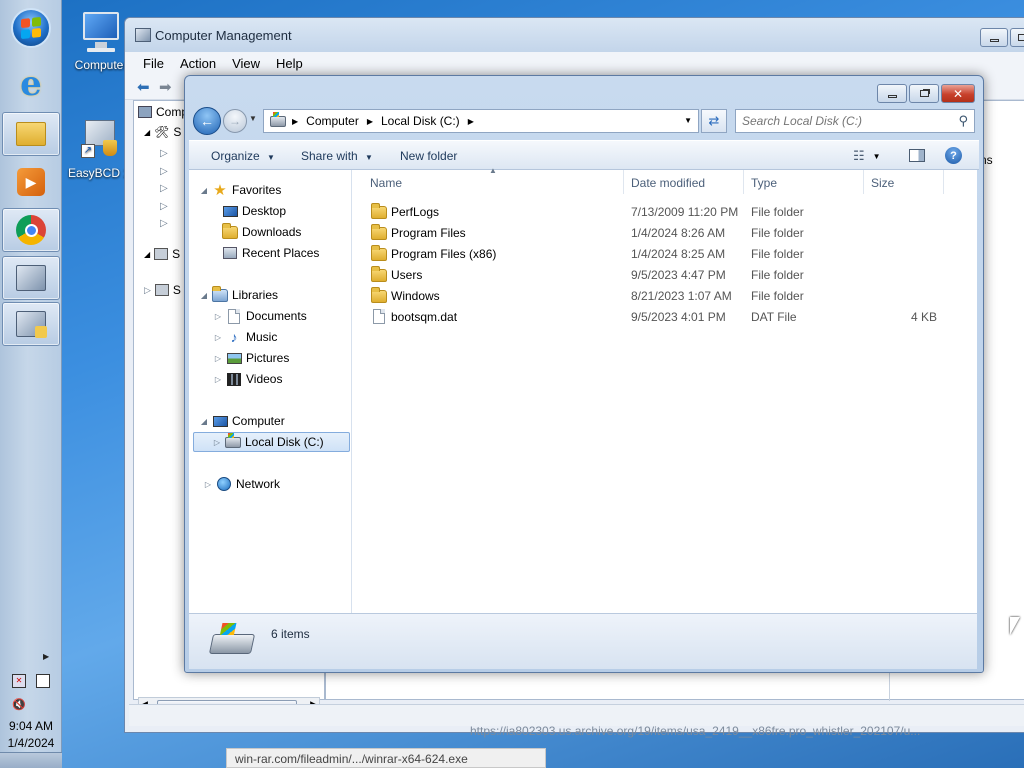  I want to click on file-row: Users 9/5/2023 4:47 PM File folder, so click(652, 275).